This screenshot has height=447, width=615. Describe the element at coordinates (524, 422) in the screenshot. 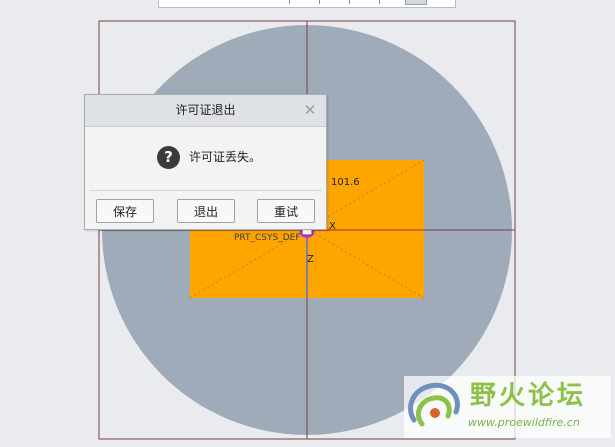

I see `watermark-url: www.proewildfire.cn` at that location.